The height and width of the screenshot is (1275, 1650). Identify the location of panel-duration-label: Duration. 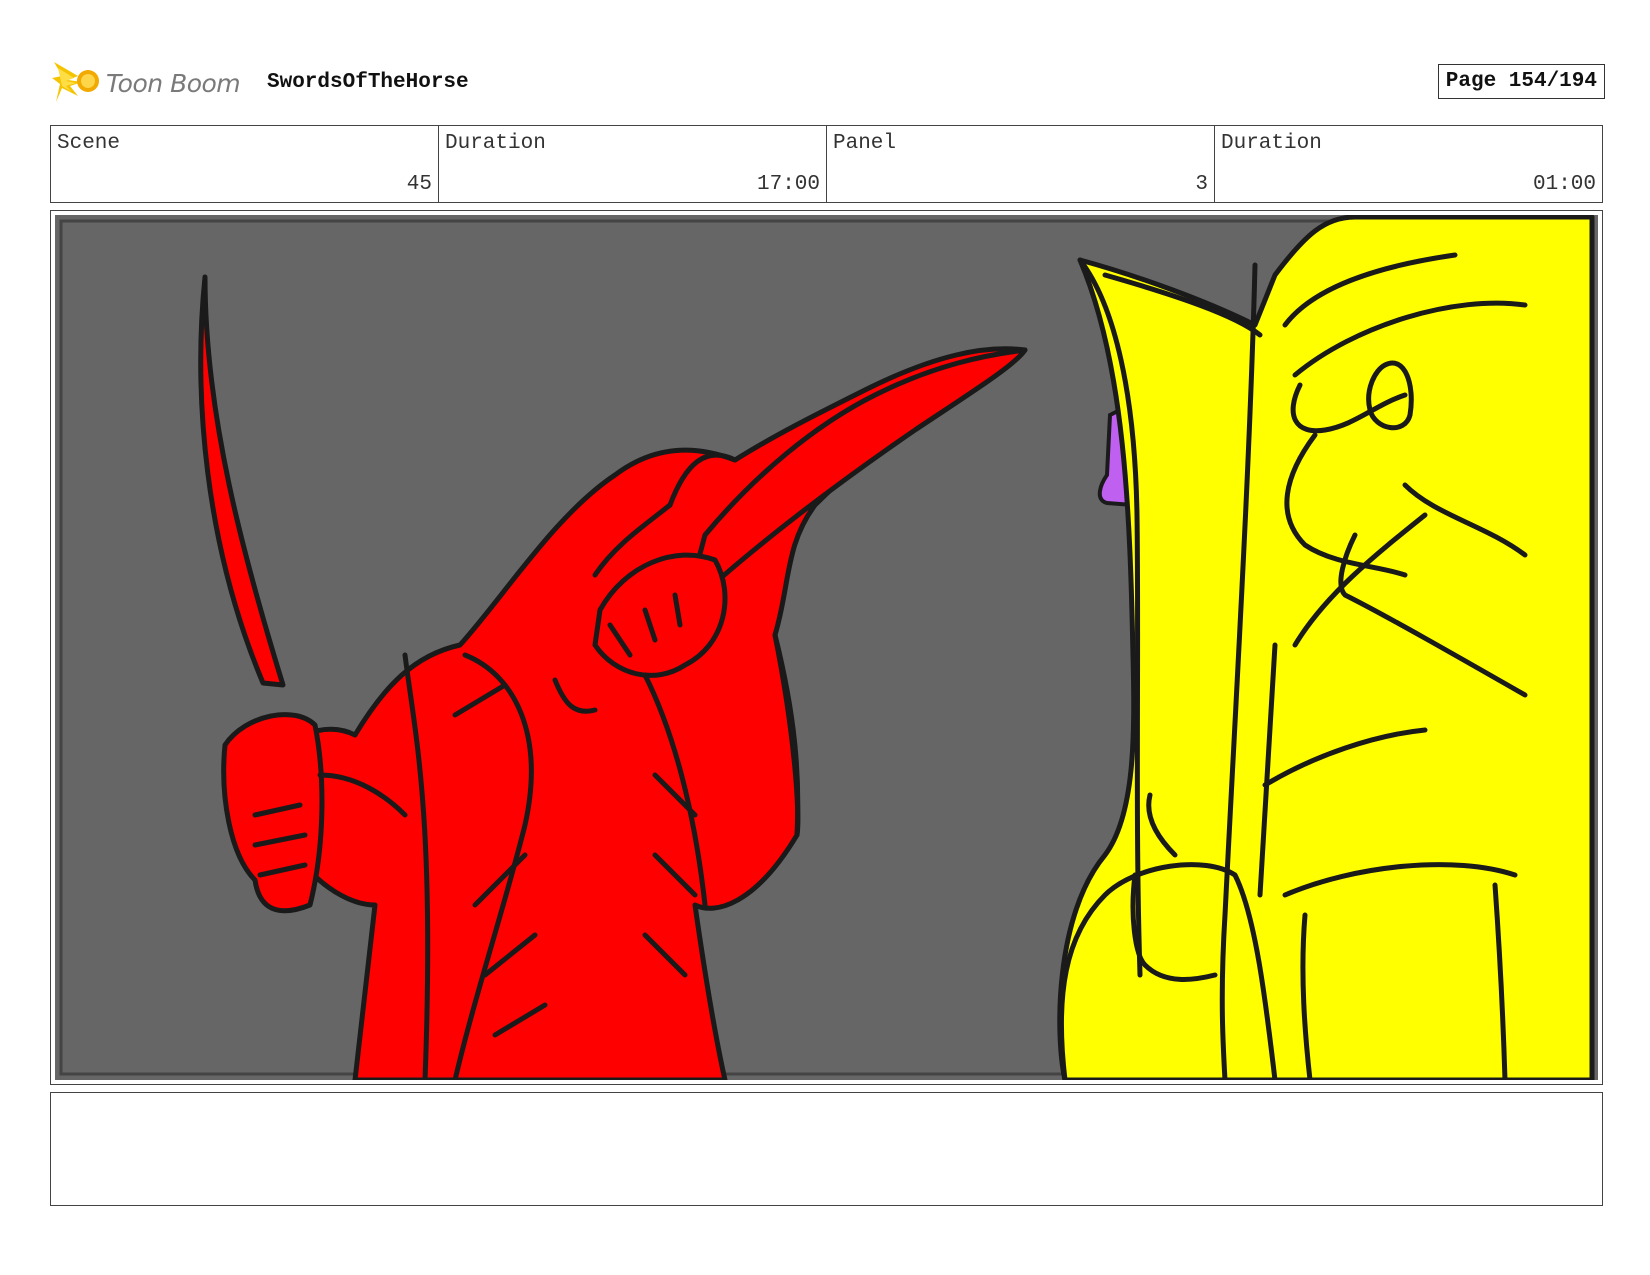
(1271, 143).